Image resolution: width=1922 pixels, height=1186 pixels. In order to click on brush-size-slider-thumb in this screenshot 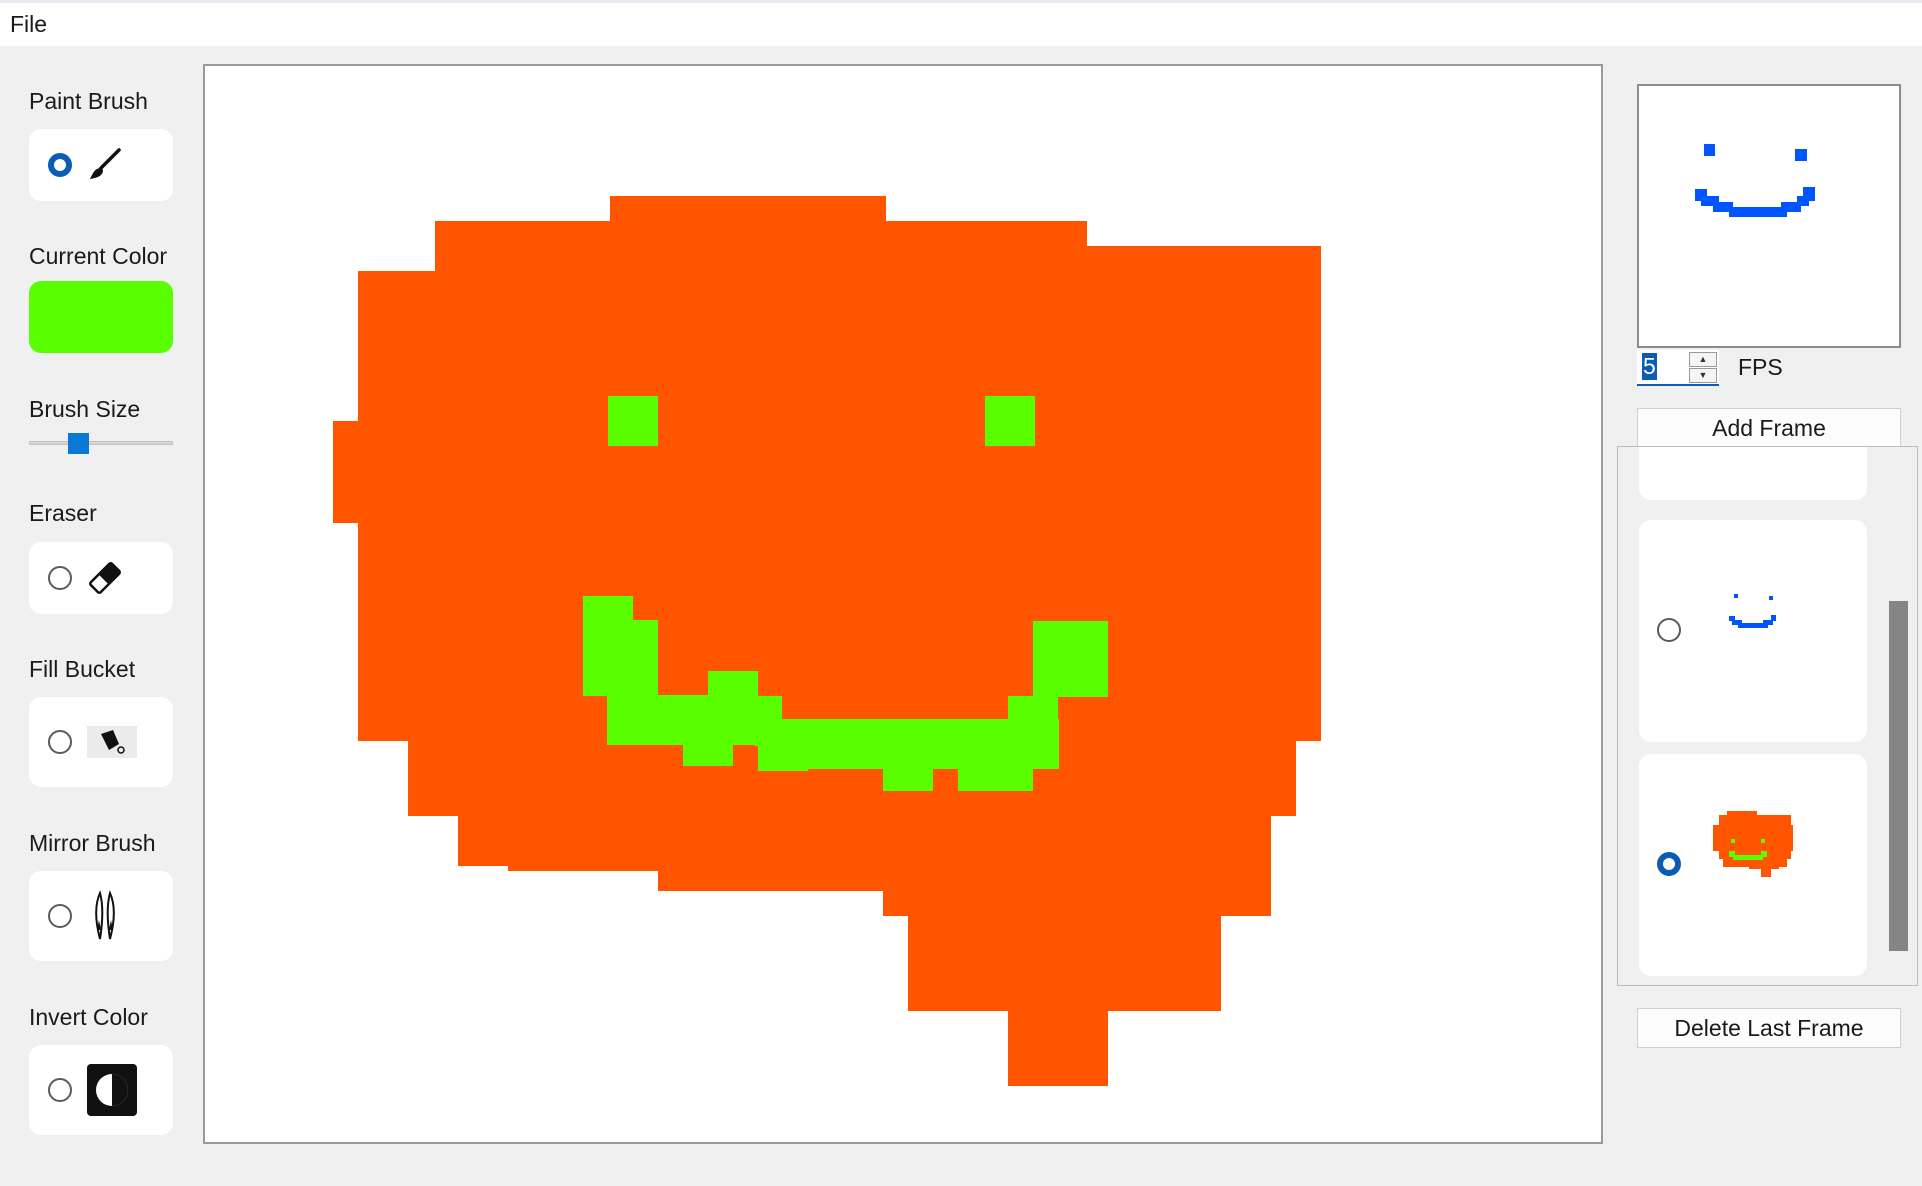, I will do `click(78, 443)`.